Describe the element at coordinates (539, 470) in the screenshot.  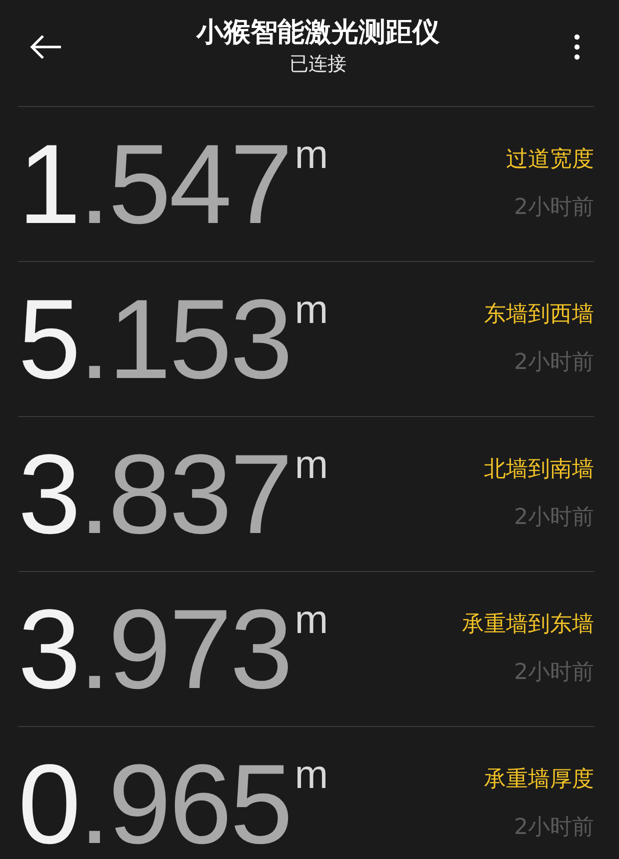
I see `measurement-name: 北墙到南墙` at that location.